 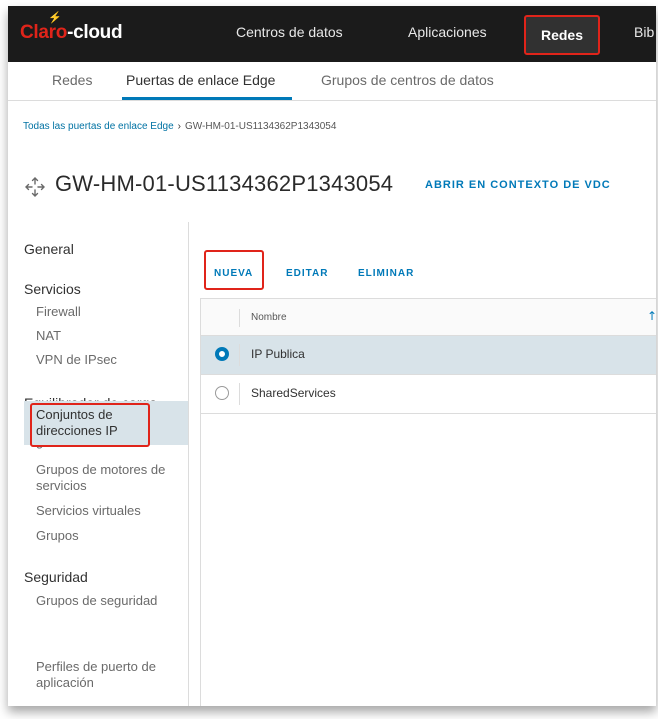 I want to click on sidebar-item-ip-sets-callout, so click(x=90, y=425).